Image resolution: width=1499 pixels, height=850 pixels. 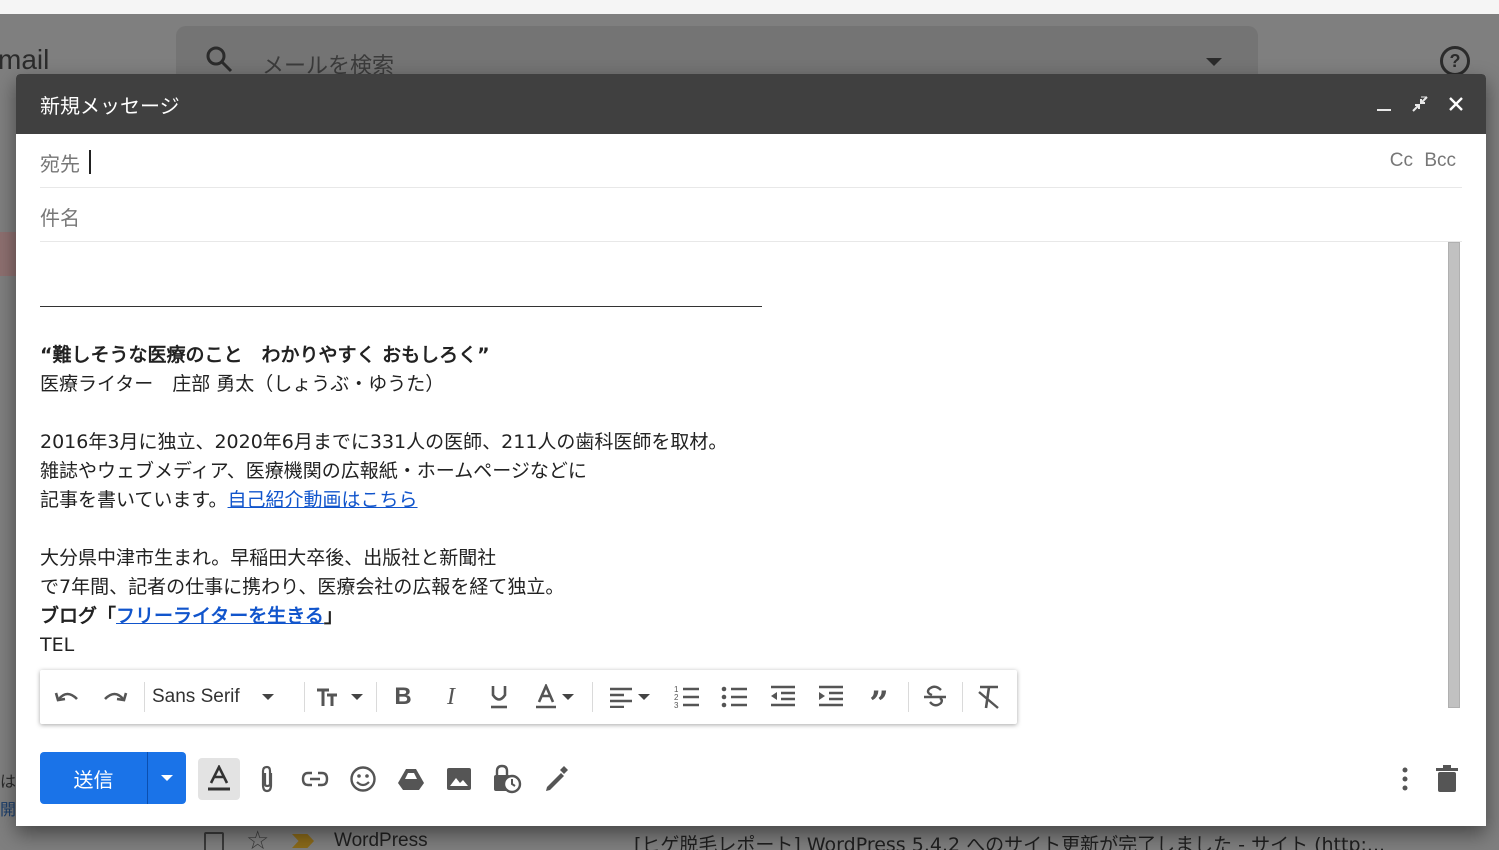 What do you see at coordinates (313, 471) in the screenshot?
I see `signature-bio-2: 雑誌やウェブメディア、医療機関の広報紙・ホームページなどに` at bounding box center [313, 471].